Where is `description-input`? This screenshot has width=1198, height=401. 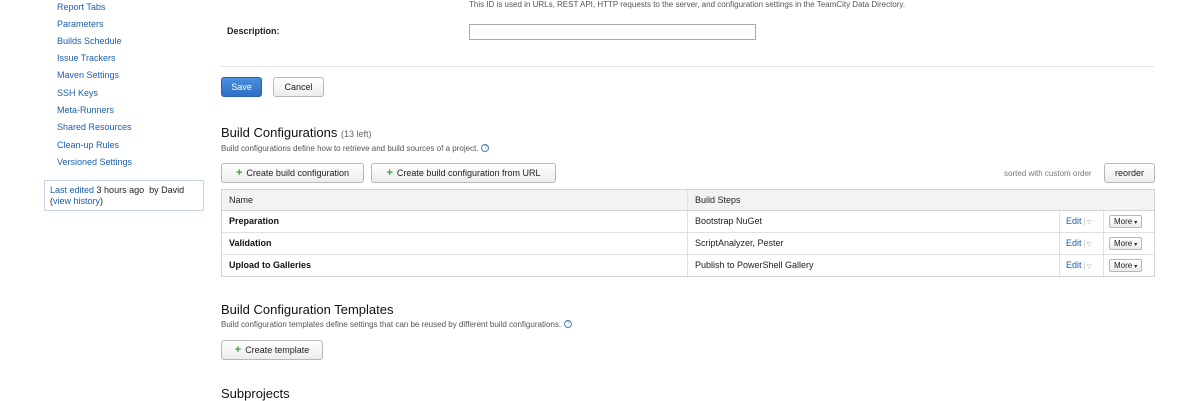 description-input is located at coordinates (612, 32).